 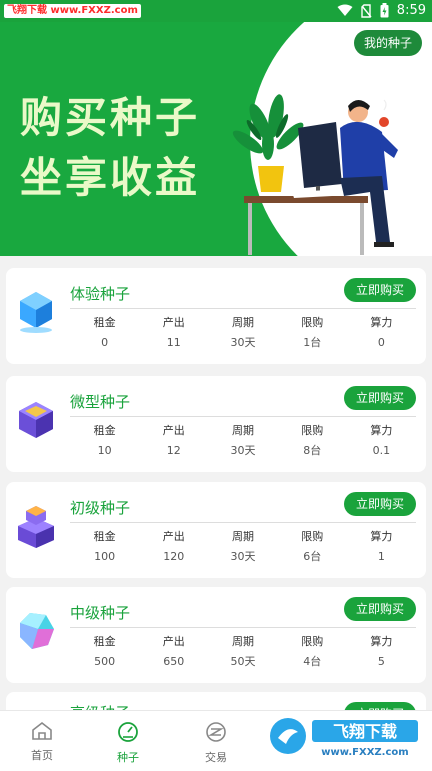 What do you see at coordinates (387, 43) in the screenshot?
I see `my-seeds-button: 我的种子` at bounding box center [387, 43].